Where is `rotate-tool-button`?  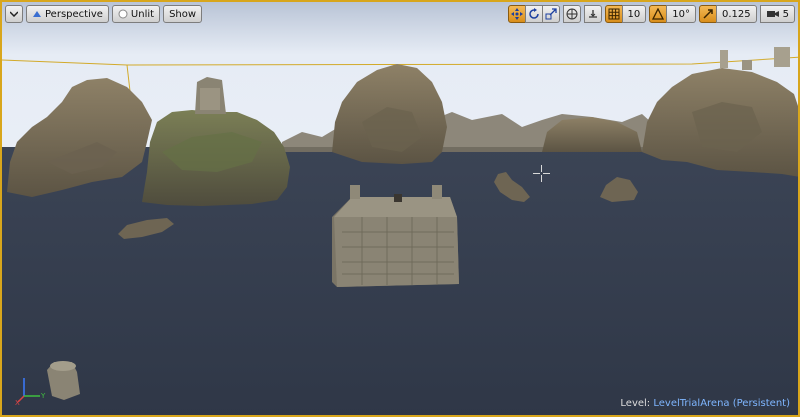
rotate-tool-button is located at coordinates (533, 14).